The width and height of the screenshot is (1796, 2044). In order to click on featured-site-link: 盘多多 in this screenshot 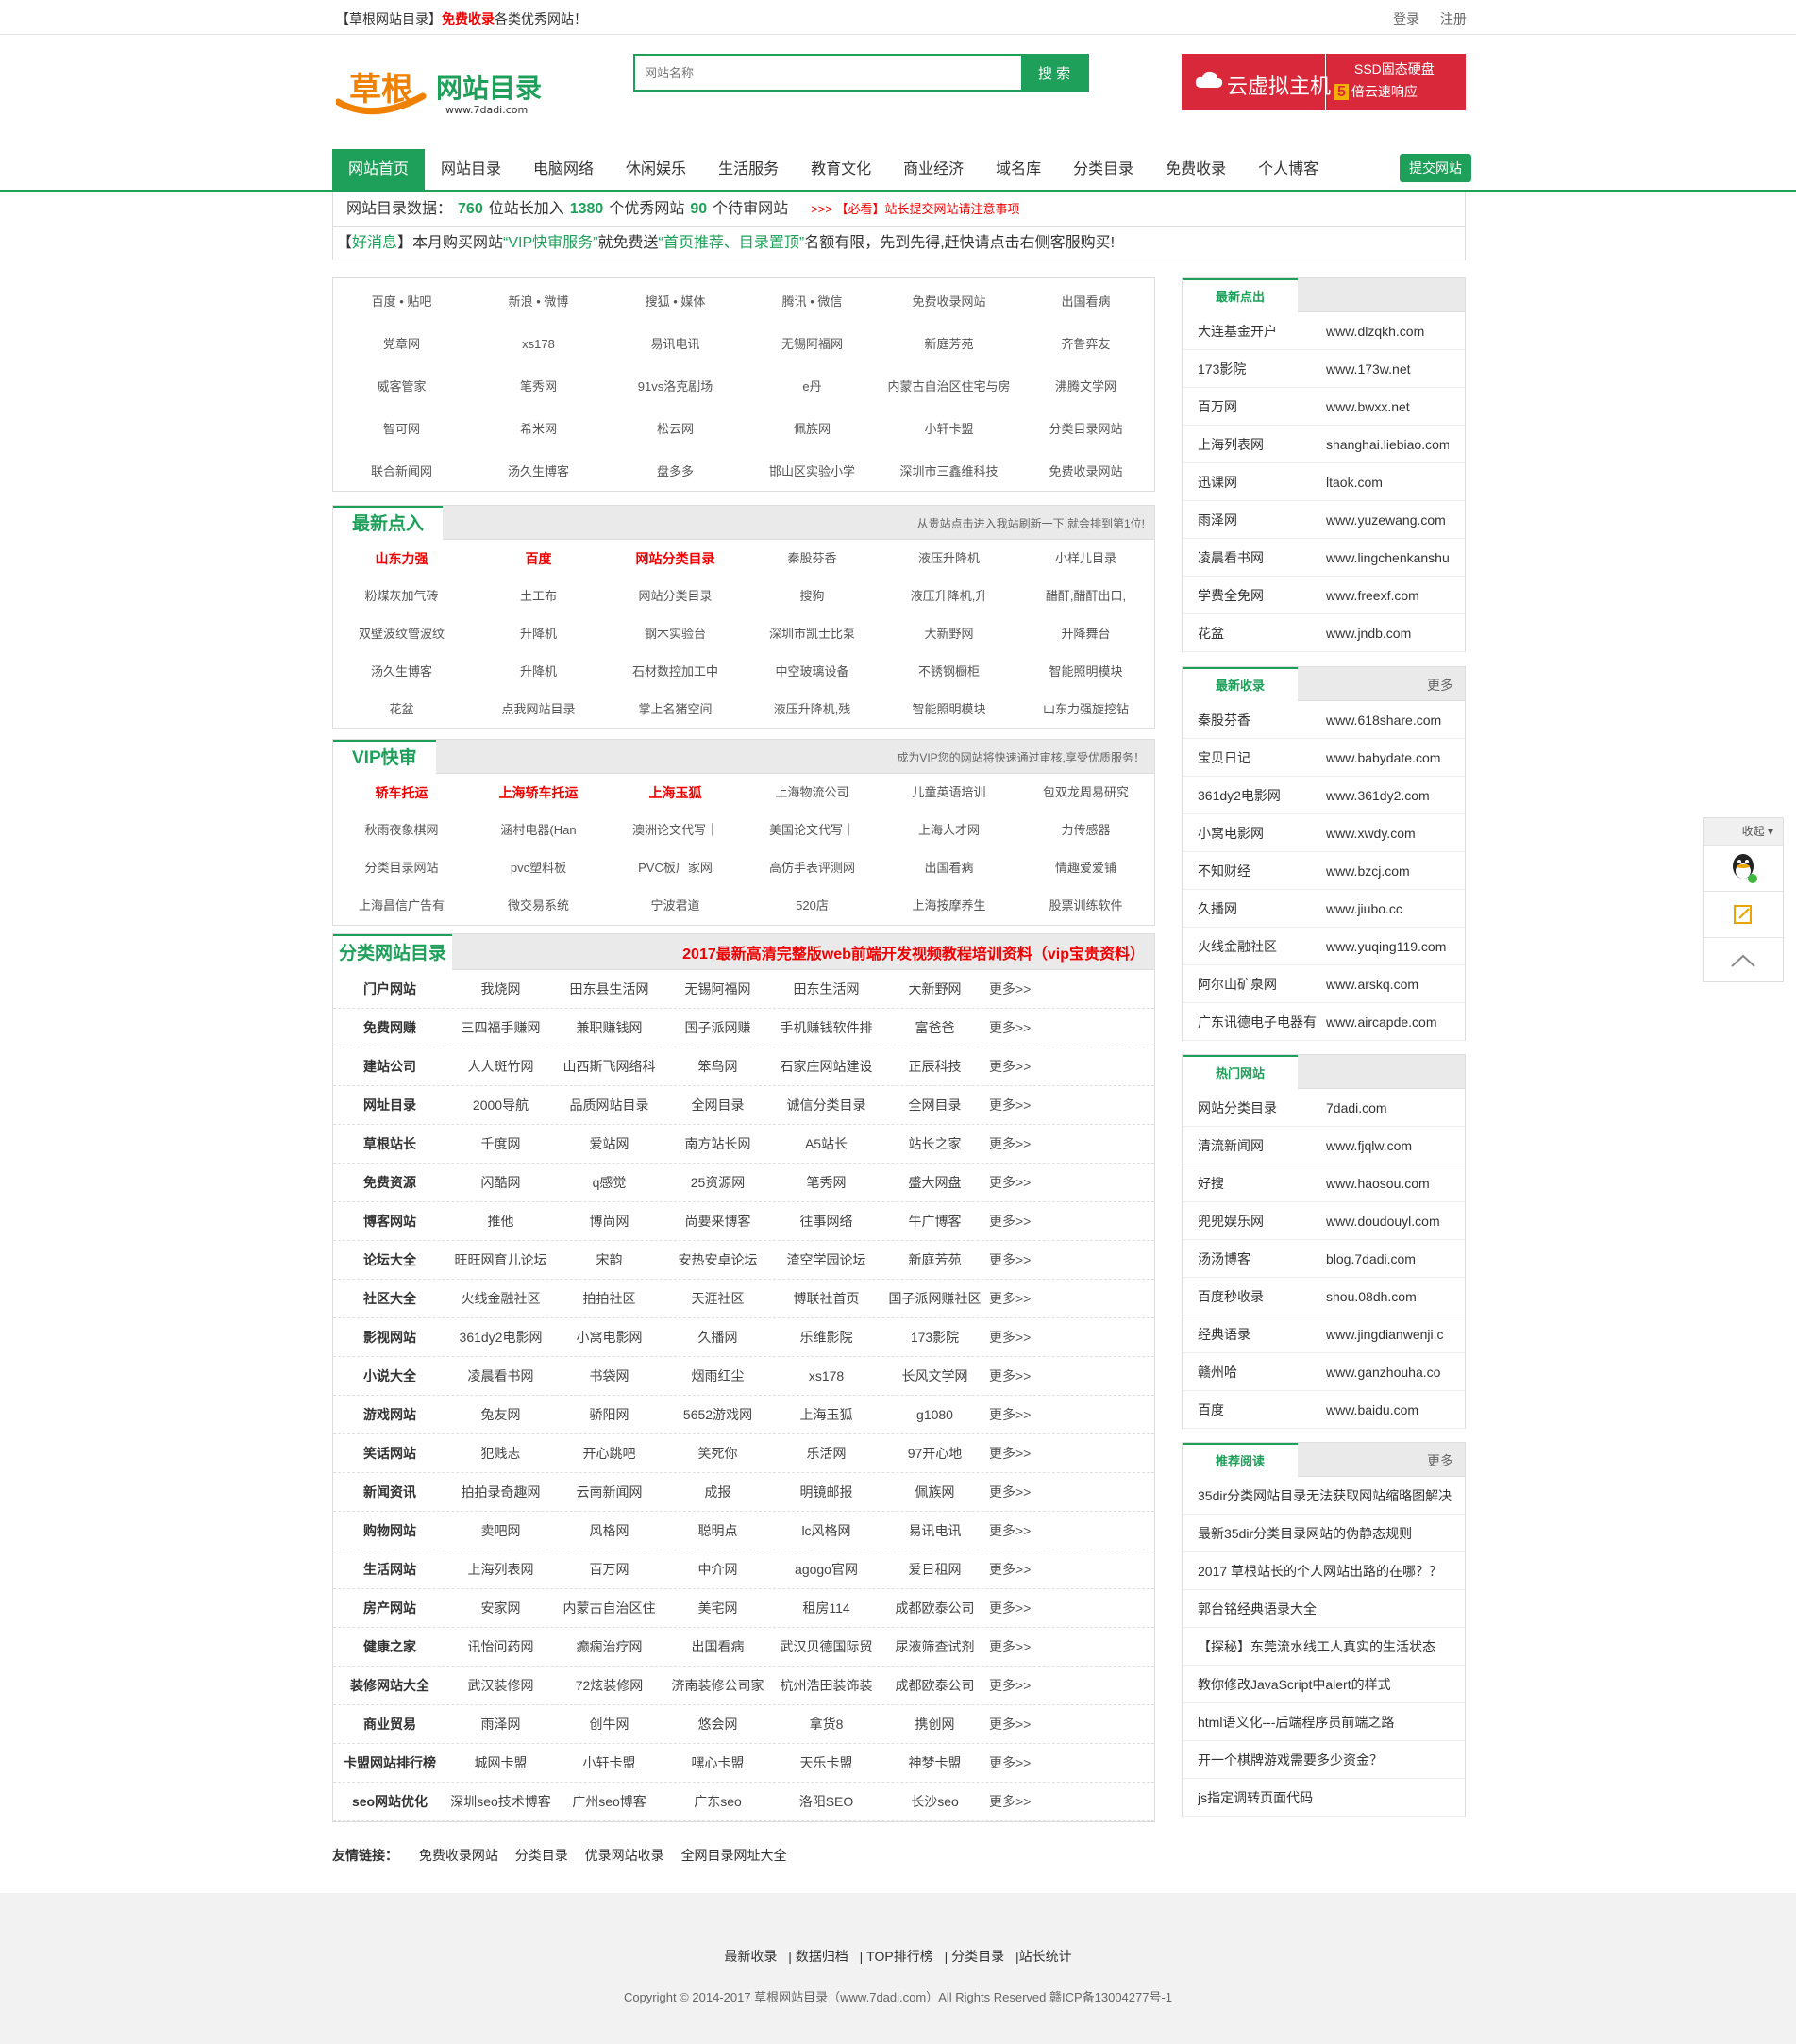, I will do `click(675, 471)`.